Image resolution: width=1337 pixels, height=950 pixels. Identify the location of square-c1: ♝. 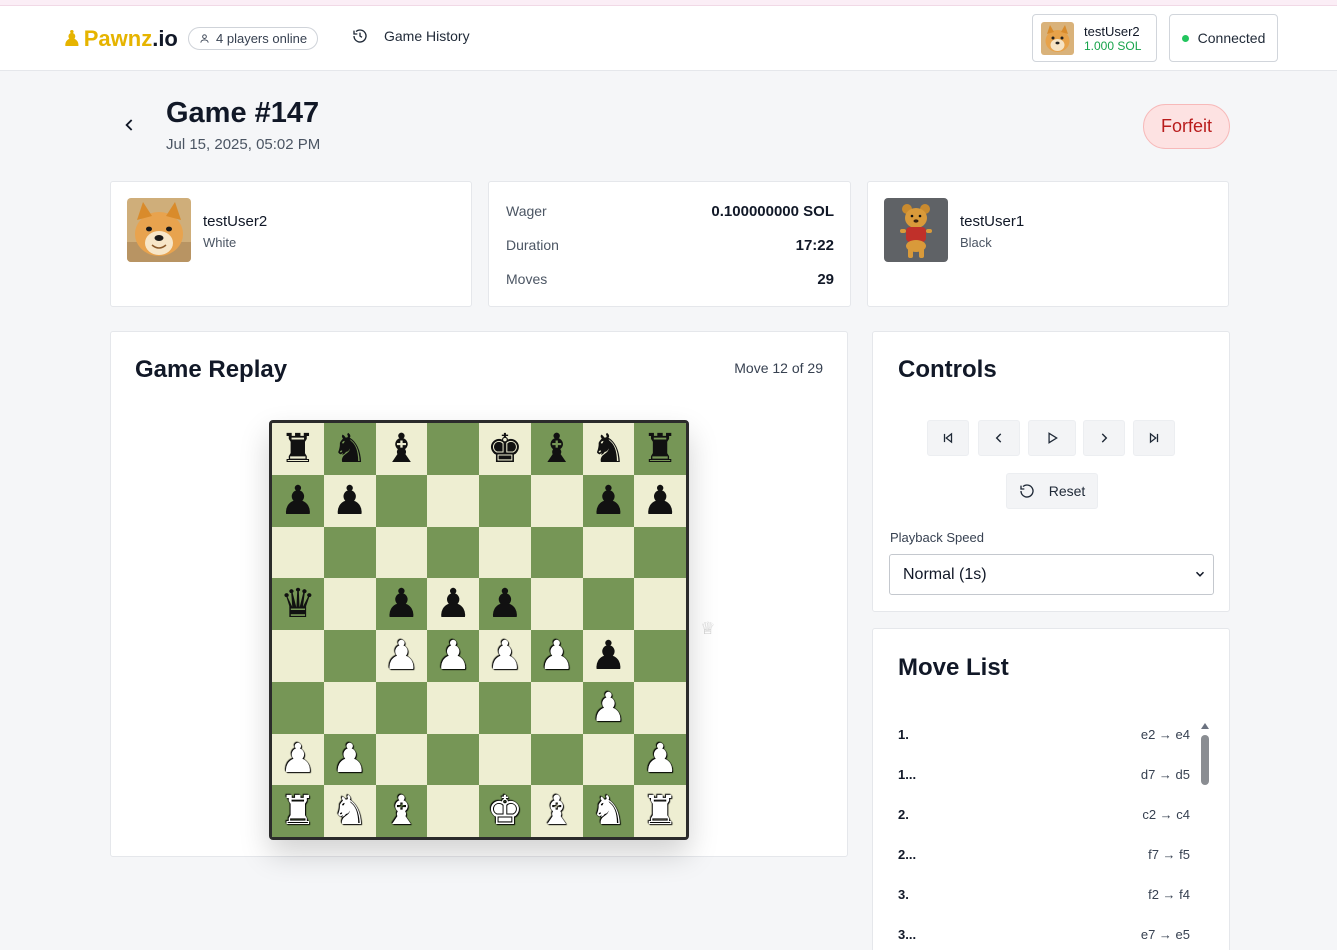
(401, 811).